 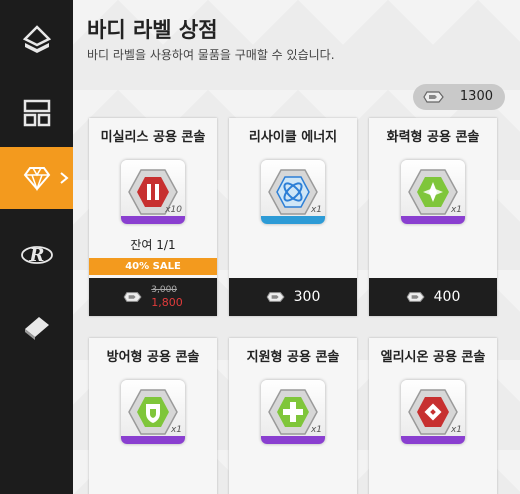 What do you see at coordinates (293, 137) in the screenshot?
I see `item-name: 리사이클 에너지` at bounding box center [293, 137].